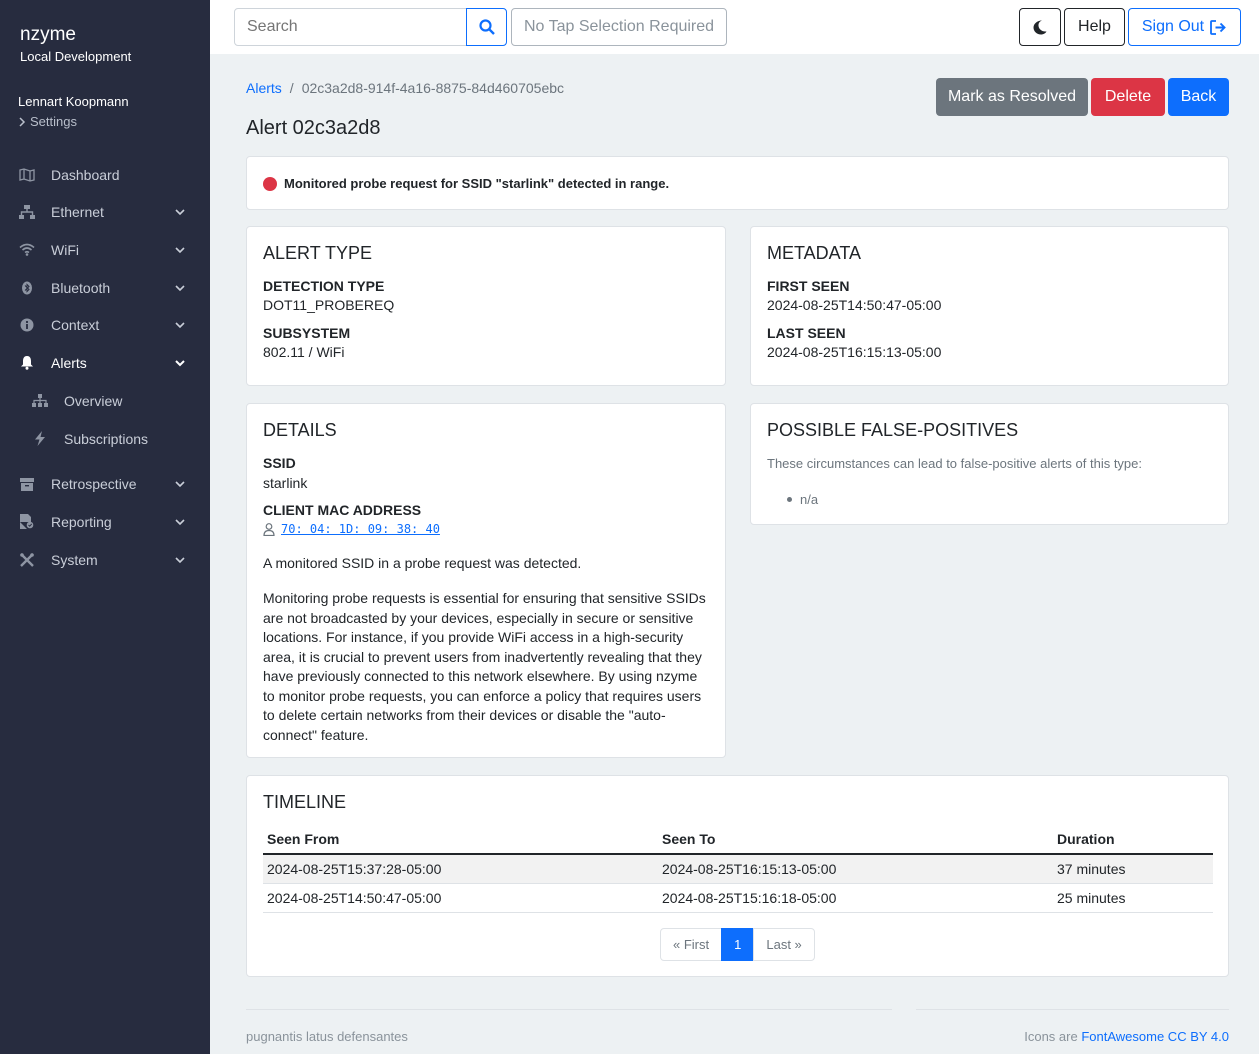 Image resolution: width=1259 pixels, height=1054 pixels. Describe the element at coordinates (40, 439) in the screenshot. I see `bolt-icon` at that location.